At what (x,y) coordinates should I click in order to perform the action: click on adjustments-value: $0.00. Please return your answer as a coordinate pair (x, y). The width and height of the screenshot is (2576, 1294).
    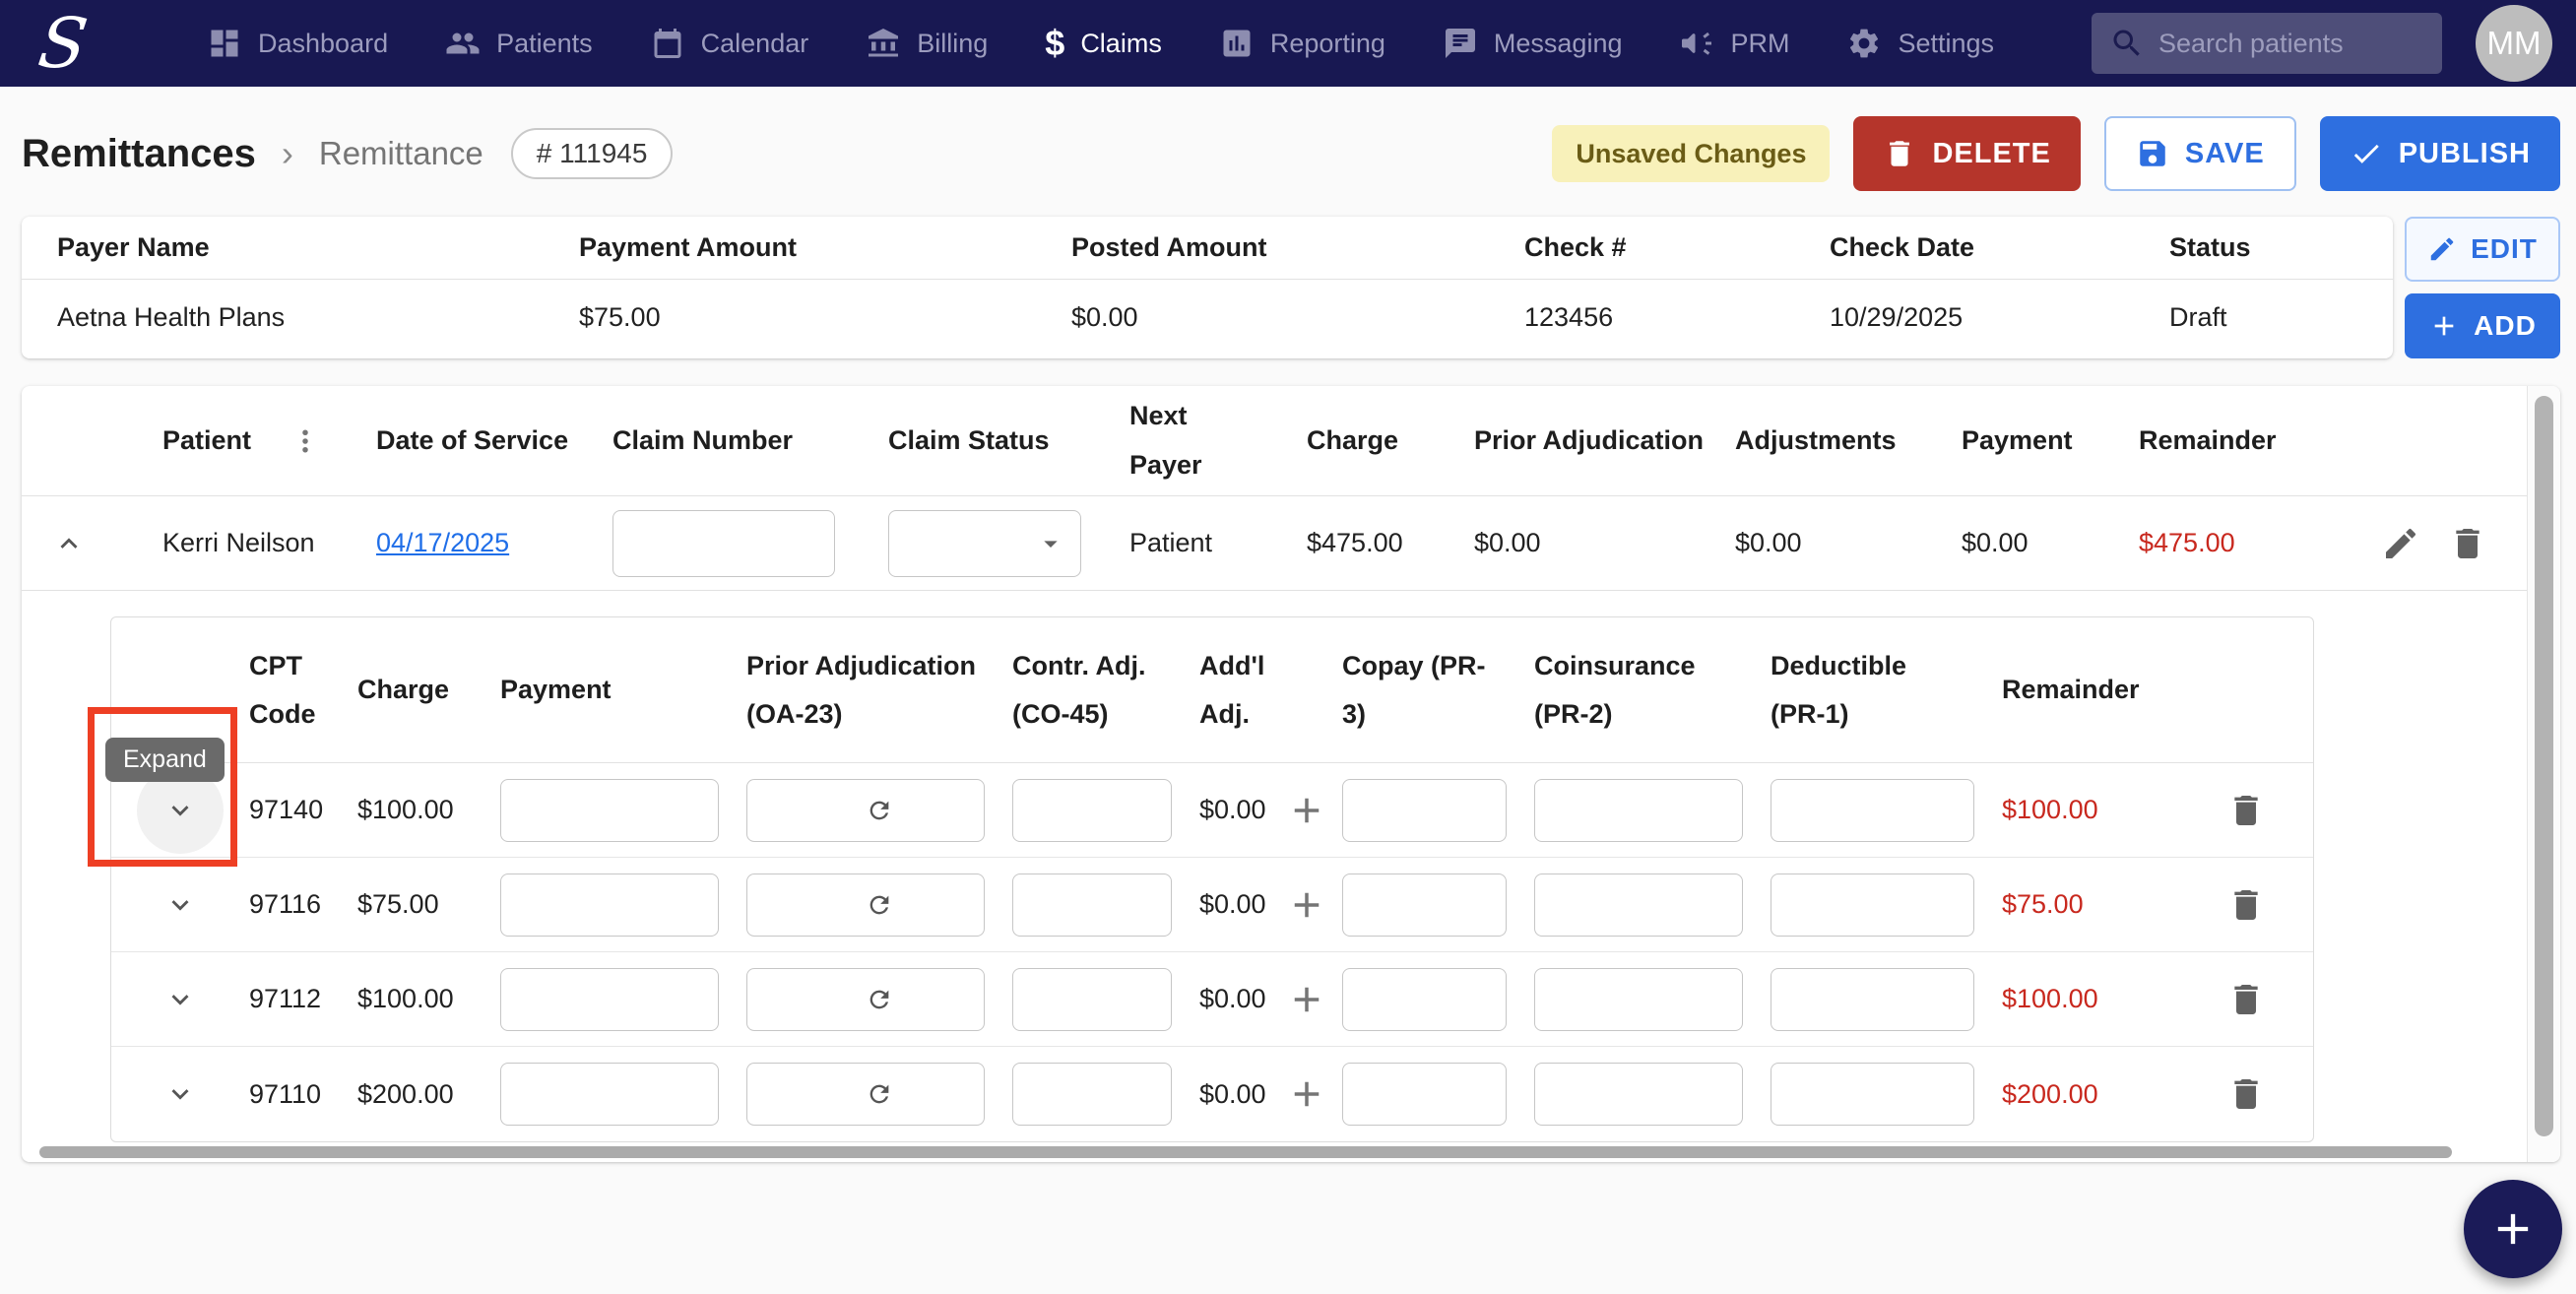
    Looking at the image, I should click on (1768, 542).